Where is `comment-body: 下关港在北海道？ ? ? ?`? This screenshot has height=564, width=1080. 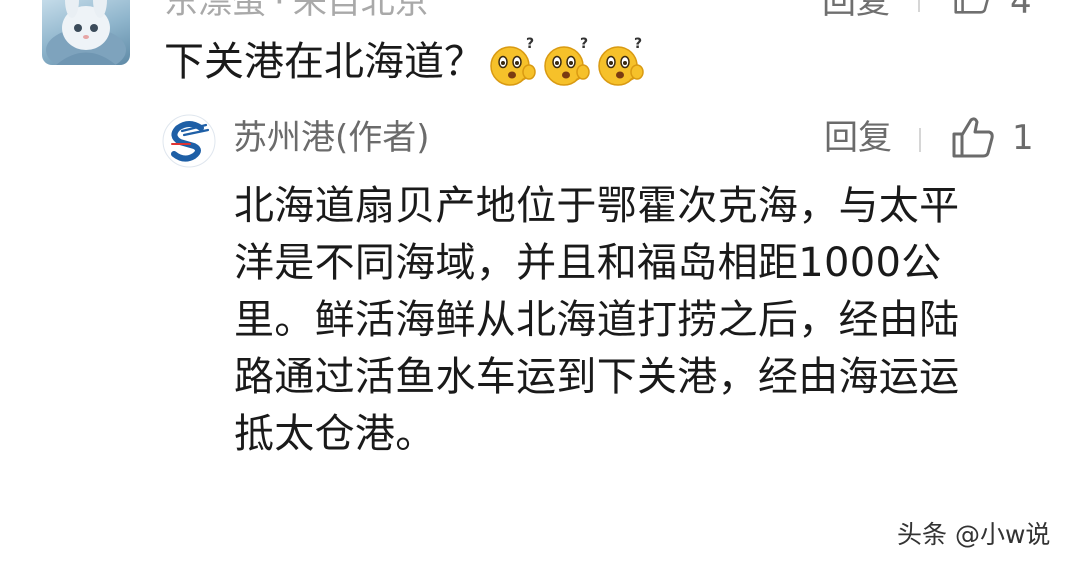
comment-body: 下关港在北海道？ ? ? ? is located at coordinates (405, 62).